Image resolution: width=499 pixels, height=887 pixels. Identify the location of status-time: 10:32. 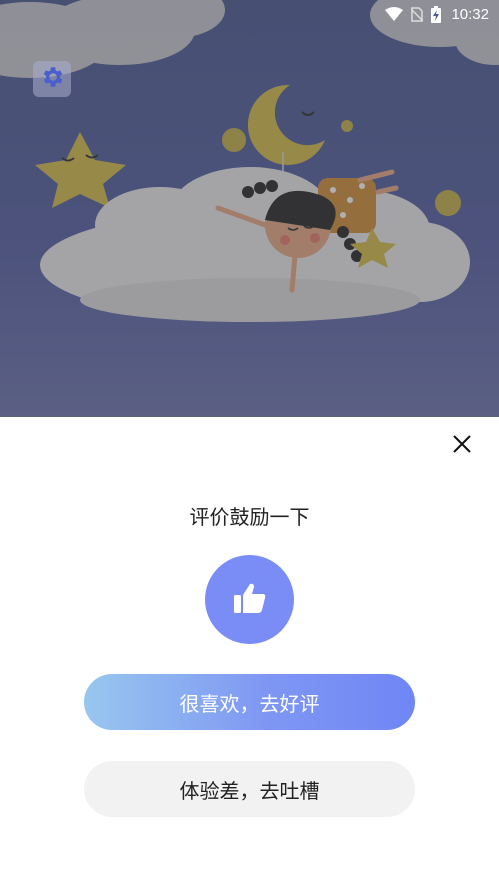
(470, 14).